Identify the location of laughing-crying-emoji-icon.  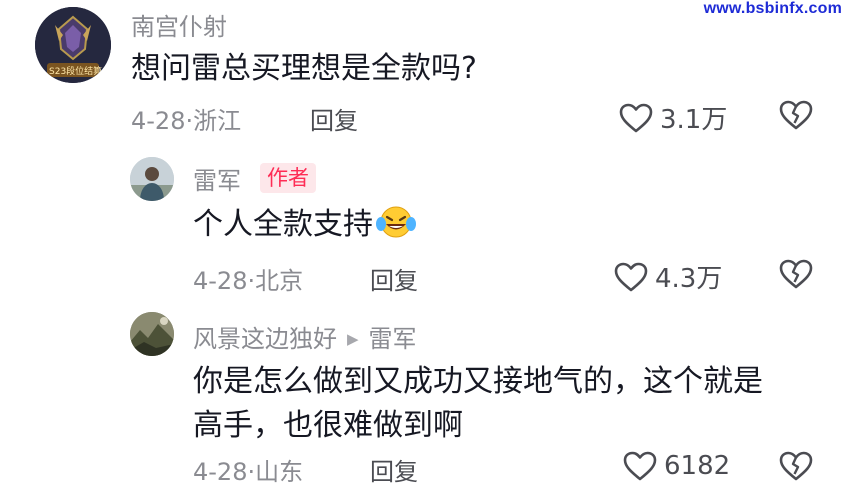
(396, 228).